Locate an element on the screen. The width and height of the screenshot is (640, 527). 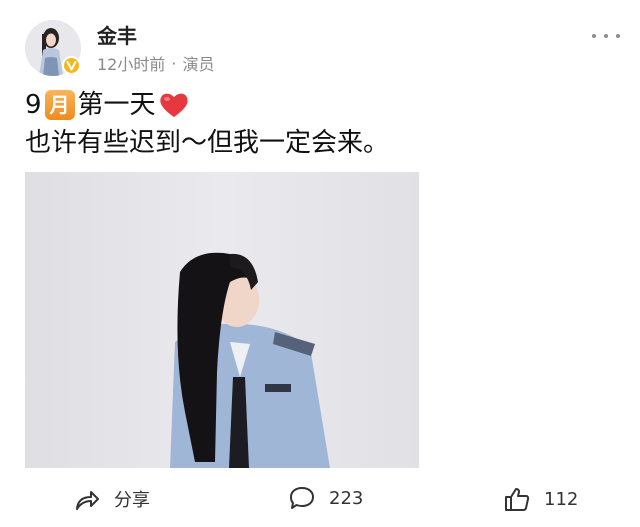
thumbs-up-icon is located at coordinates (517, 499).